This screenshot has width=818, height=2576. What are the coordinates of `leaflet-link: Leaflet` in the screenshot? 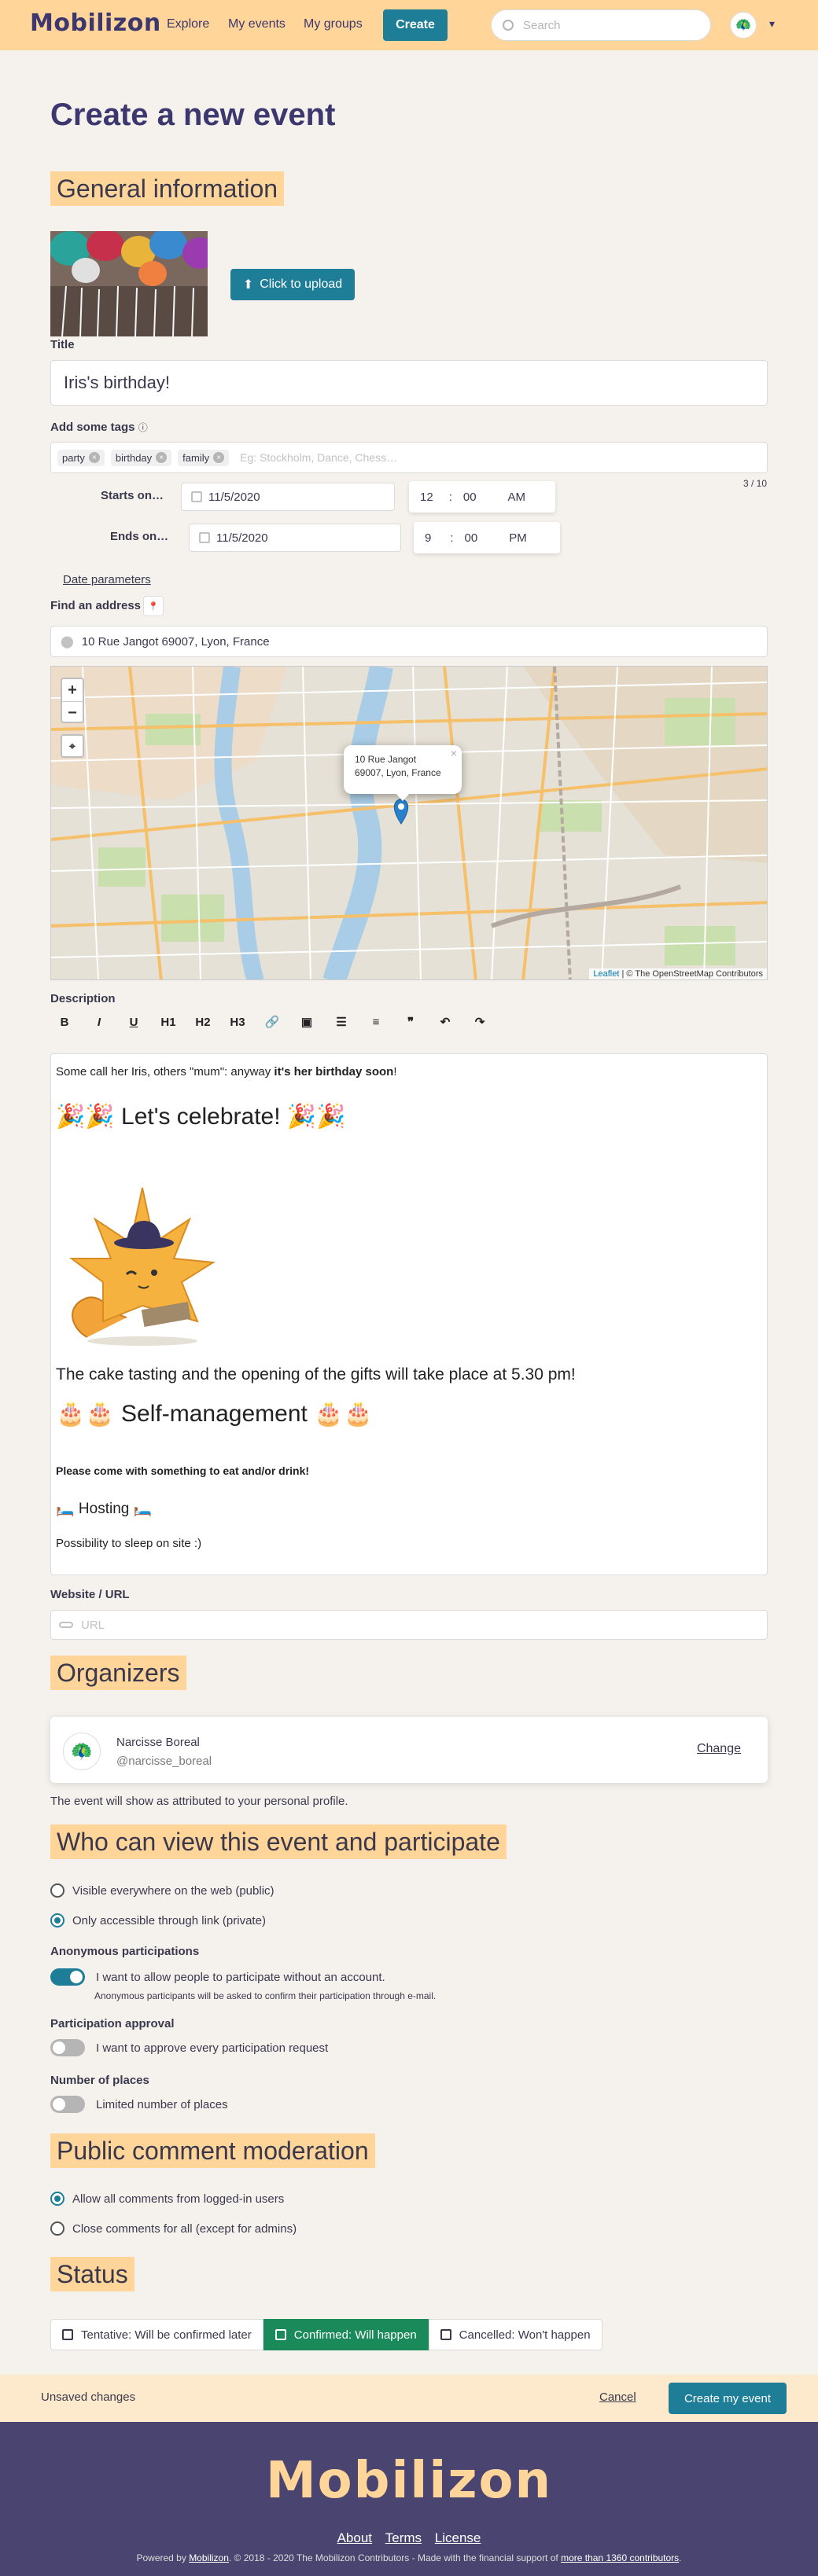 It's located at (606, 974).